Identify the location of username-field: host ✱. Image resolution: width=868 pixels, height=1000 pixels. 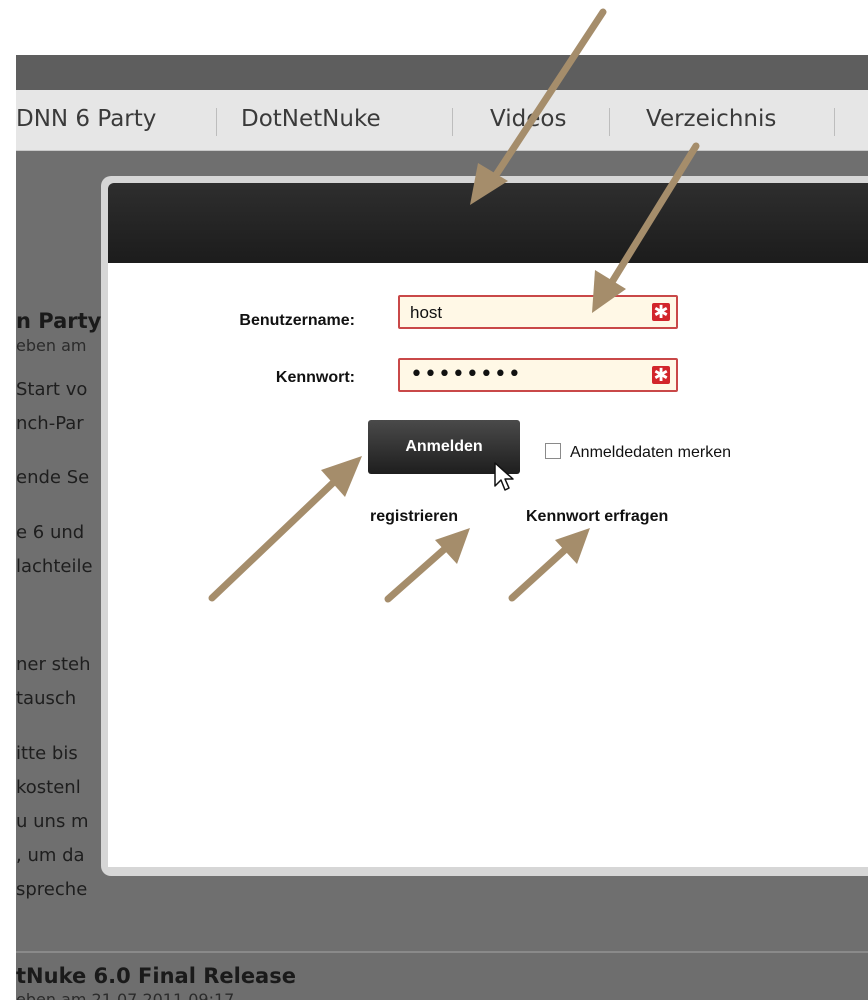
(538, 312).